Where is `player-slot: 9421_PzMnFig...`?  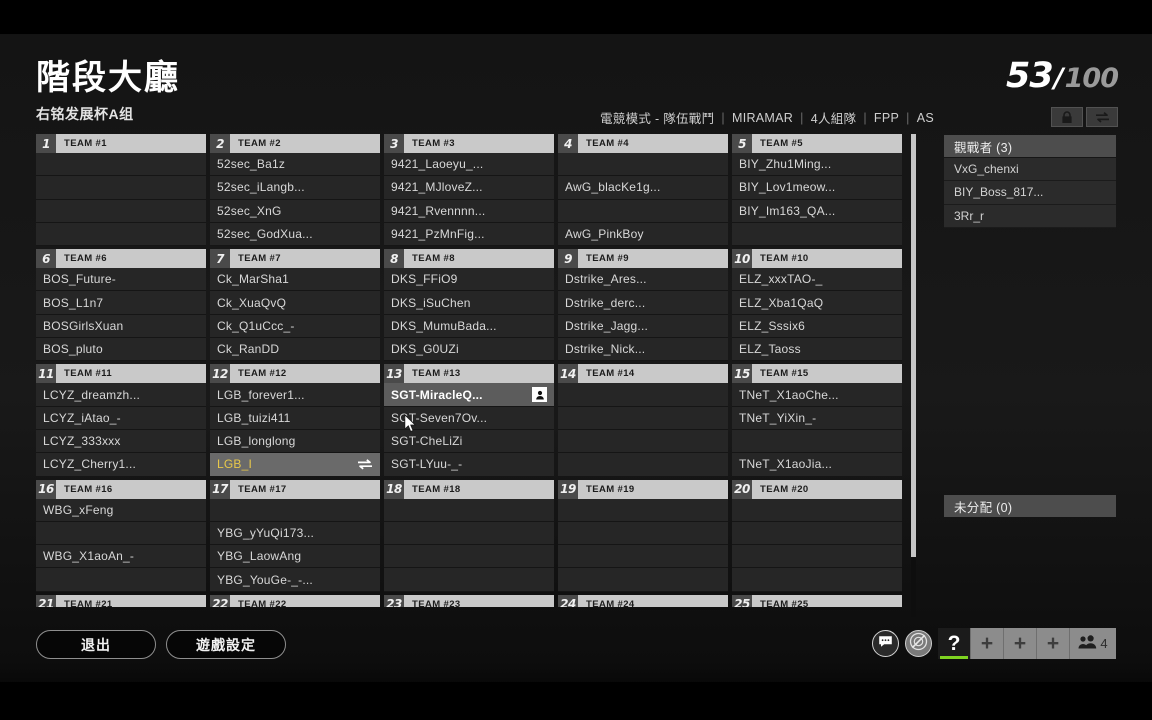 player-slot: 9421_PzMnFig... is located at coordinates (469, 234).